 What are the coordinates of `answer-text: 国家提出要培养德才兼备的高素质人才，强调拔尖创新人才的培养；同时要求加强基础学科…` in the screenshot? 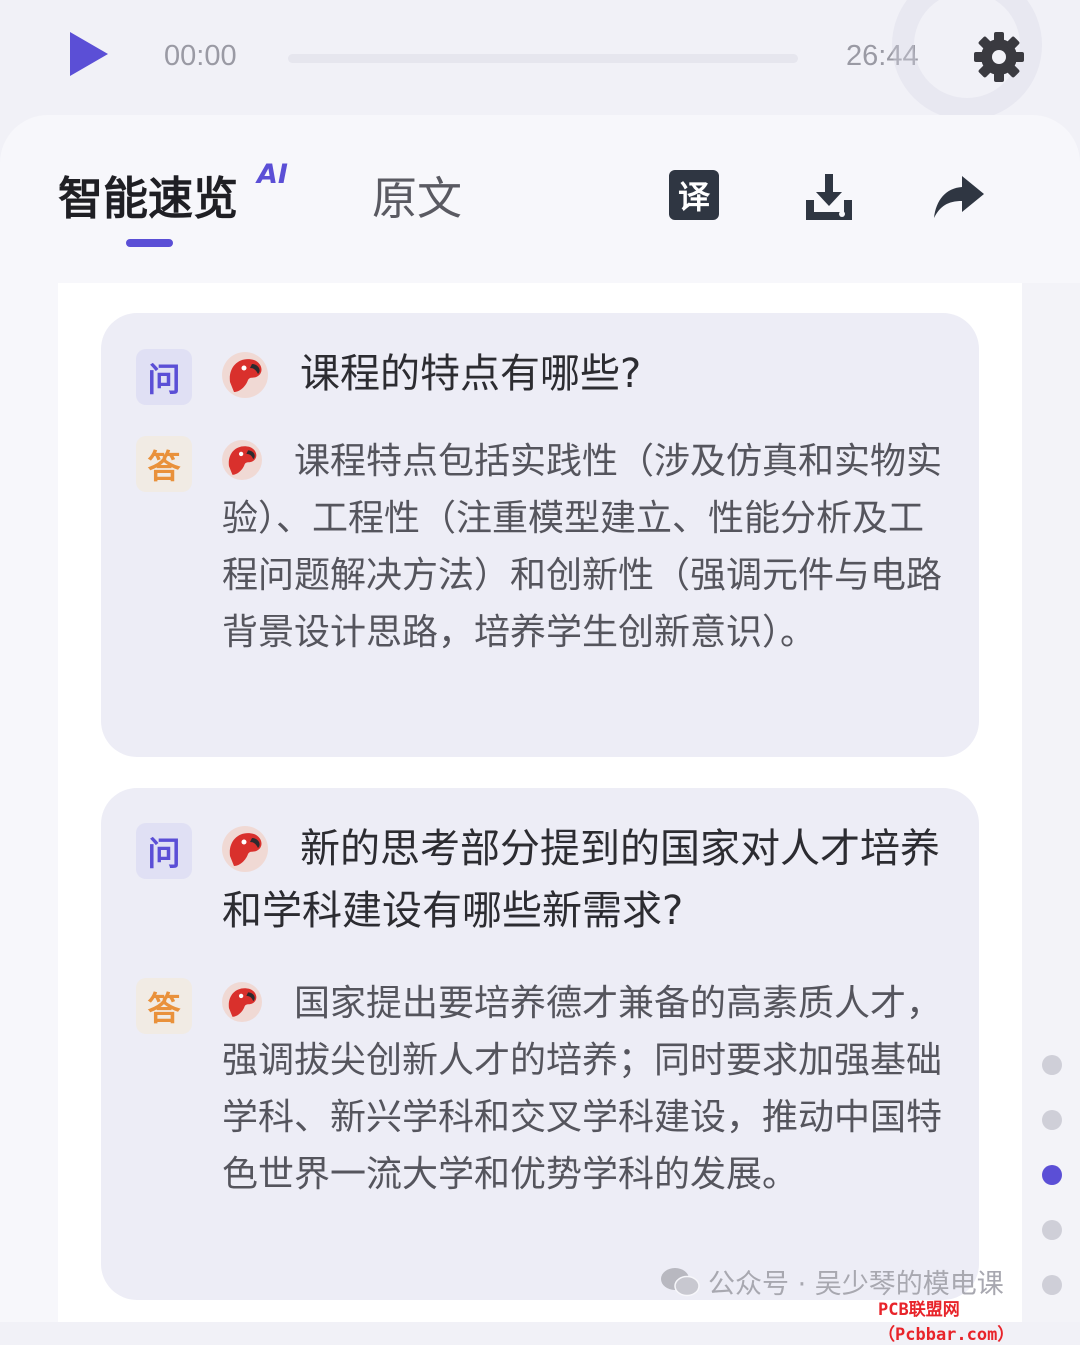 It's located at (582, 1089).